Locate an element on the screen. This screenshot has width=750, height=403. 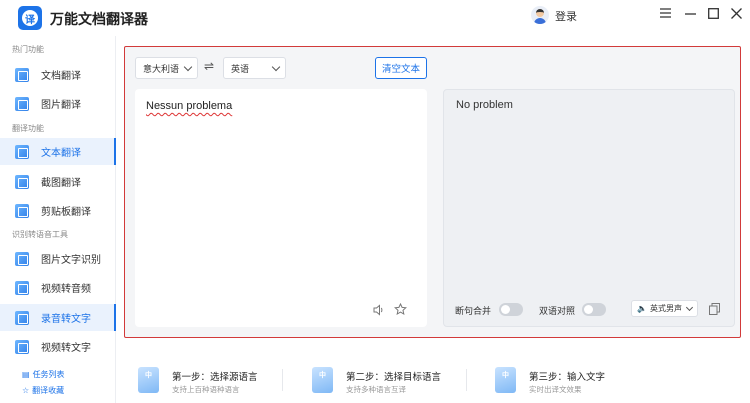
video-to-audio-icon is located at coordinates (22, 287).